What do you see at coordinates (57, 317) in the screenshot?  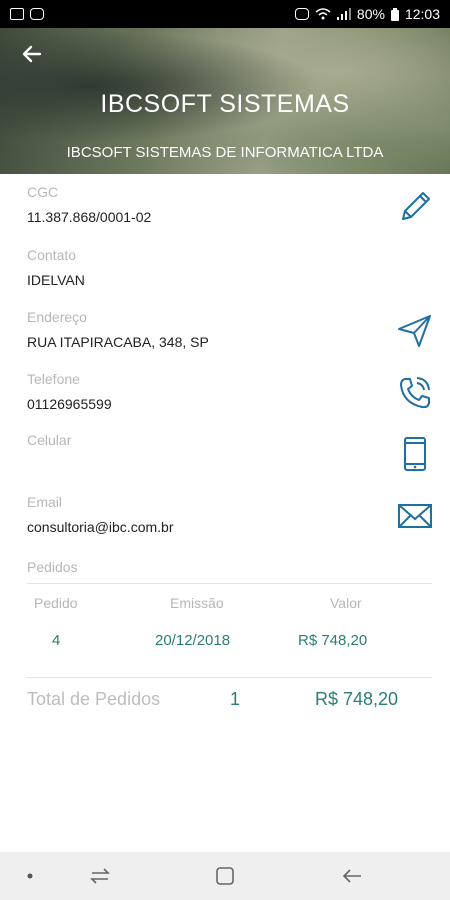 I see `field-label: Endereço` at bounding box center [57, 317].